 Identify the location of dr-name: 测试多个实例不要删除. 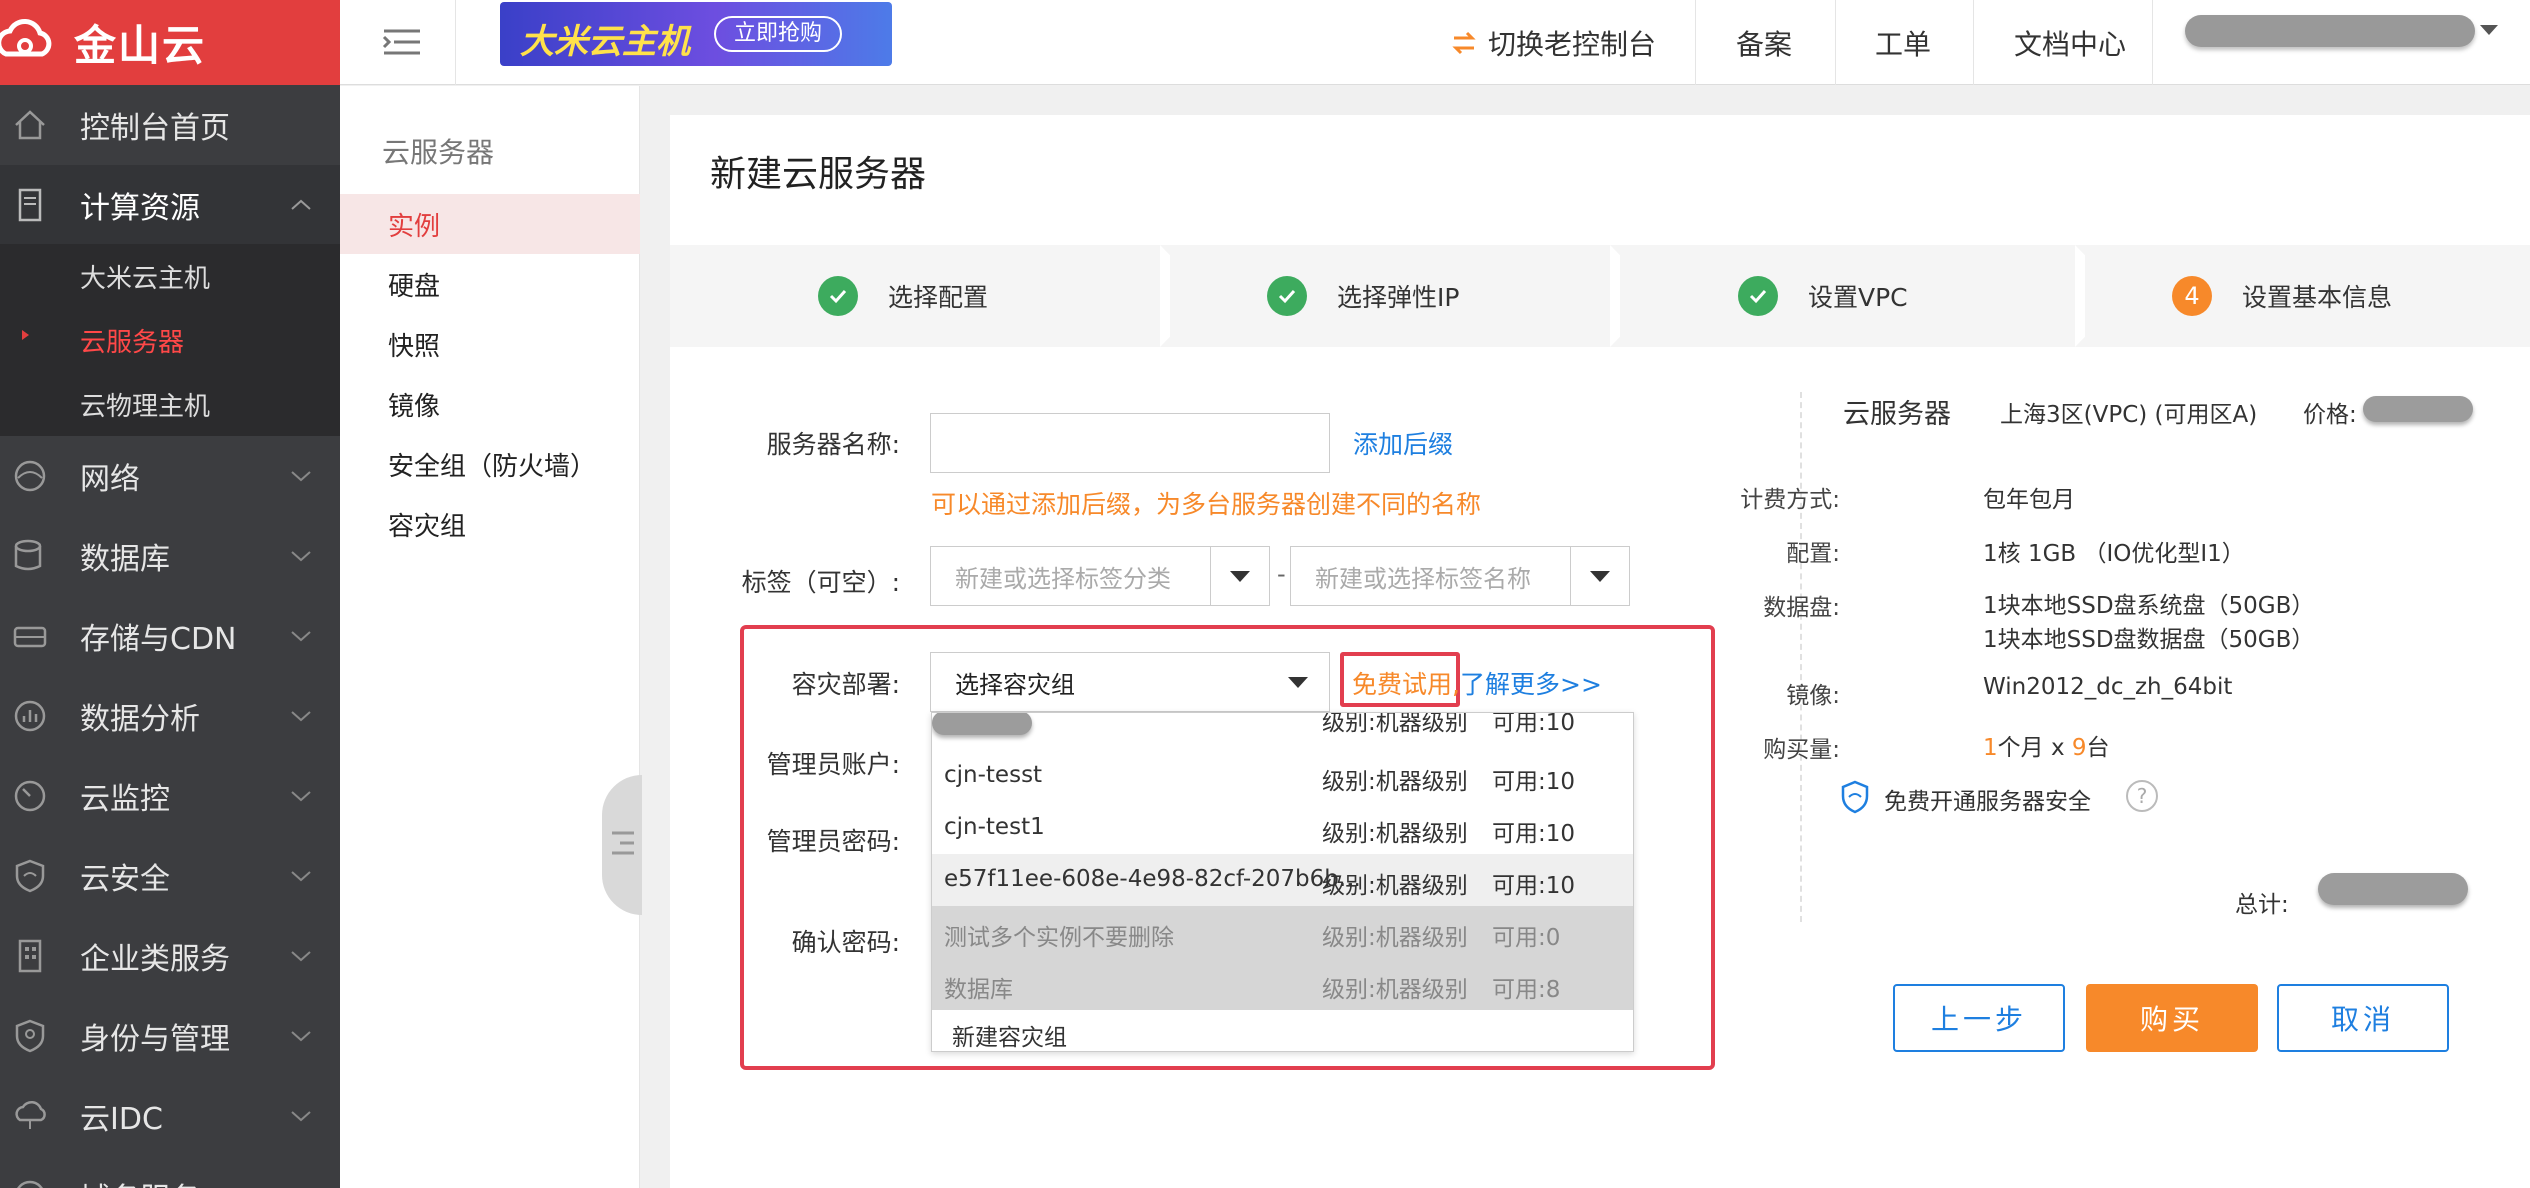
(1059, 938).